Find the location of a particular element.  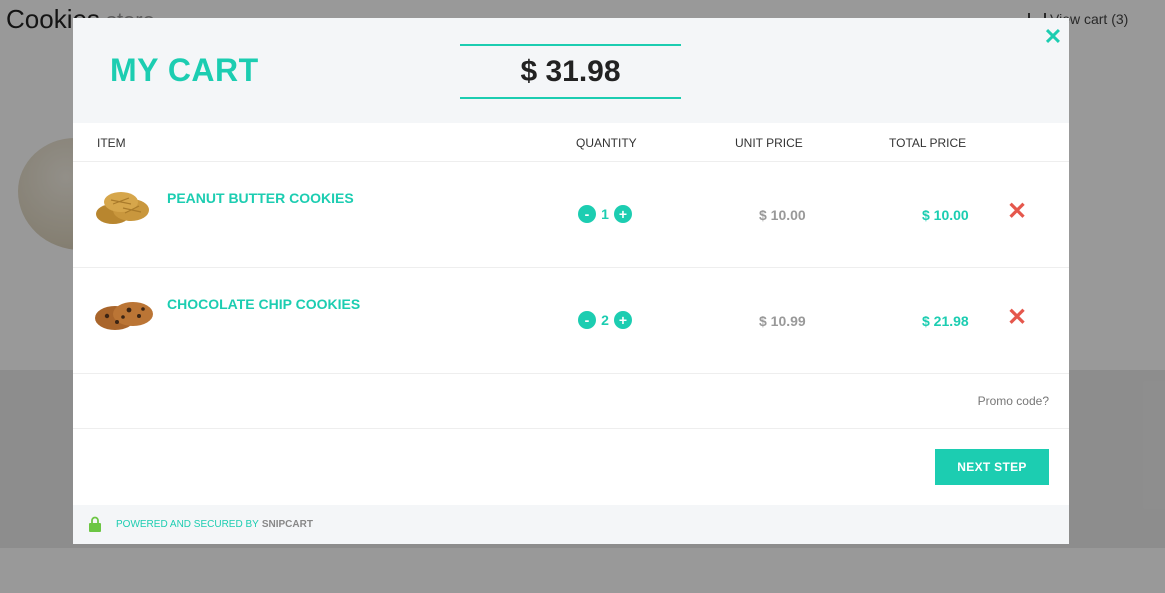

line-total-price: $ 21.98 is located at coordinates (945, 321).